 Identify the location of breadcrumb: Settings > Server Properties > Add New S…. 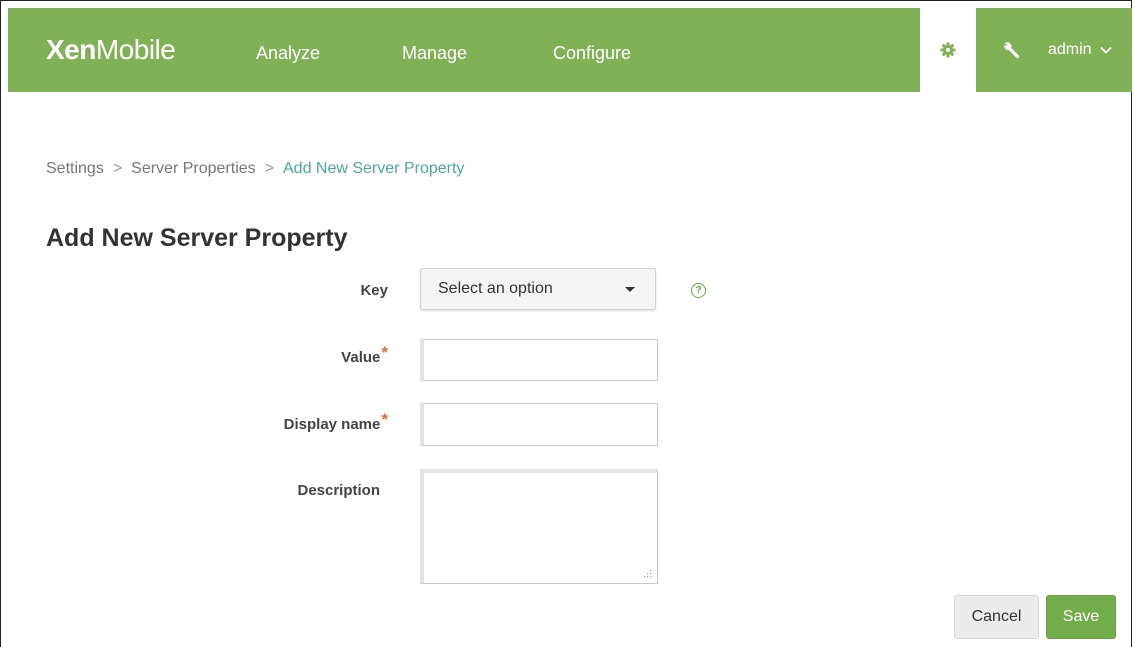
(255, 169).